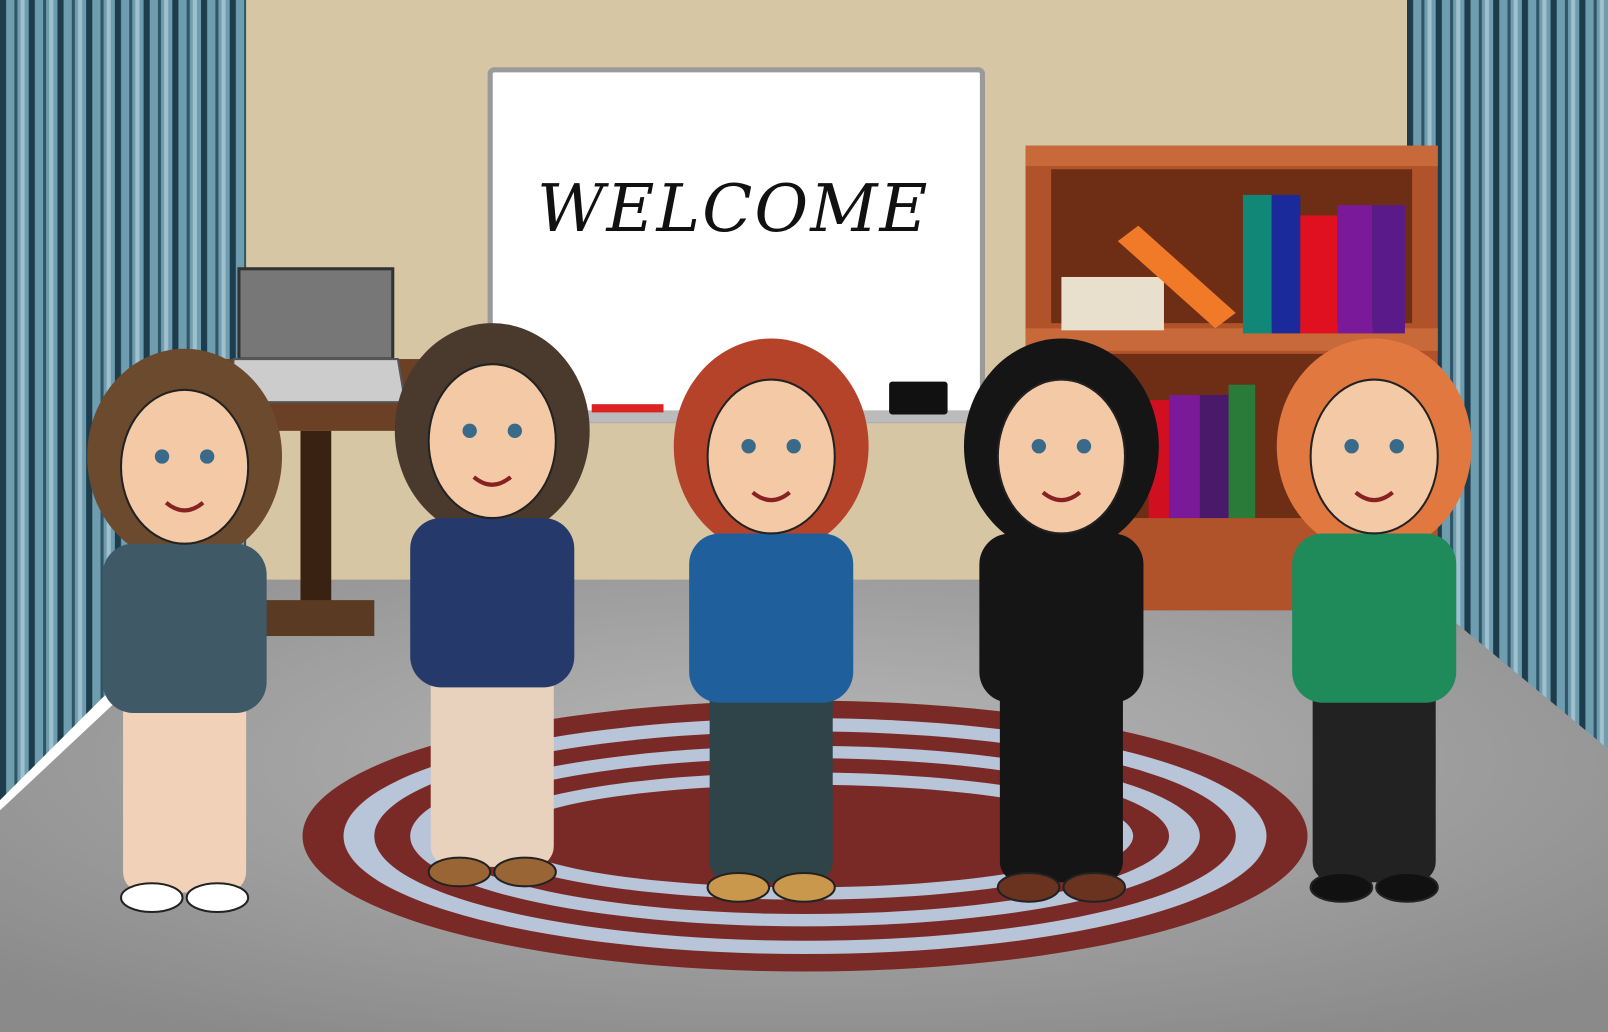 The width and height of the screenshot is (1608, 1032). Describe the element at coordinates (733, 209) in the screenshot. I see `whiteboard-welcome-text: WELCOME` at that location.